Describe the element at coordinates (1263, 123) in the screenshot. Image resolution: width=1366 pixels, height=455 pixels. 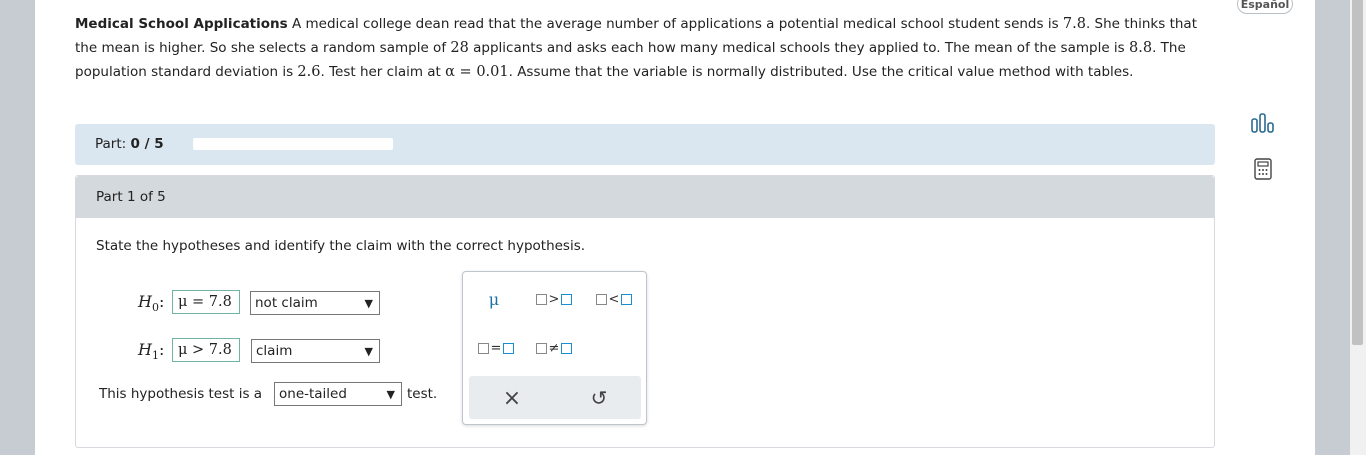
I see `bar-chart-icon` at that location.